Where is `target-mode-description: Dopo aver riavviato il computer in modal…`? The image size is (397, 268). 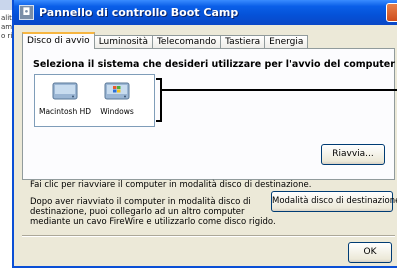
target-mode-description: Dopo aver riavviato il computer in modal… is located at coordinates (153, 212).